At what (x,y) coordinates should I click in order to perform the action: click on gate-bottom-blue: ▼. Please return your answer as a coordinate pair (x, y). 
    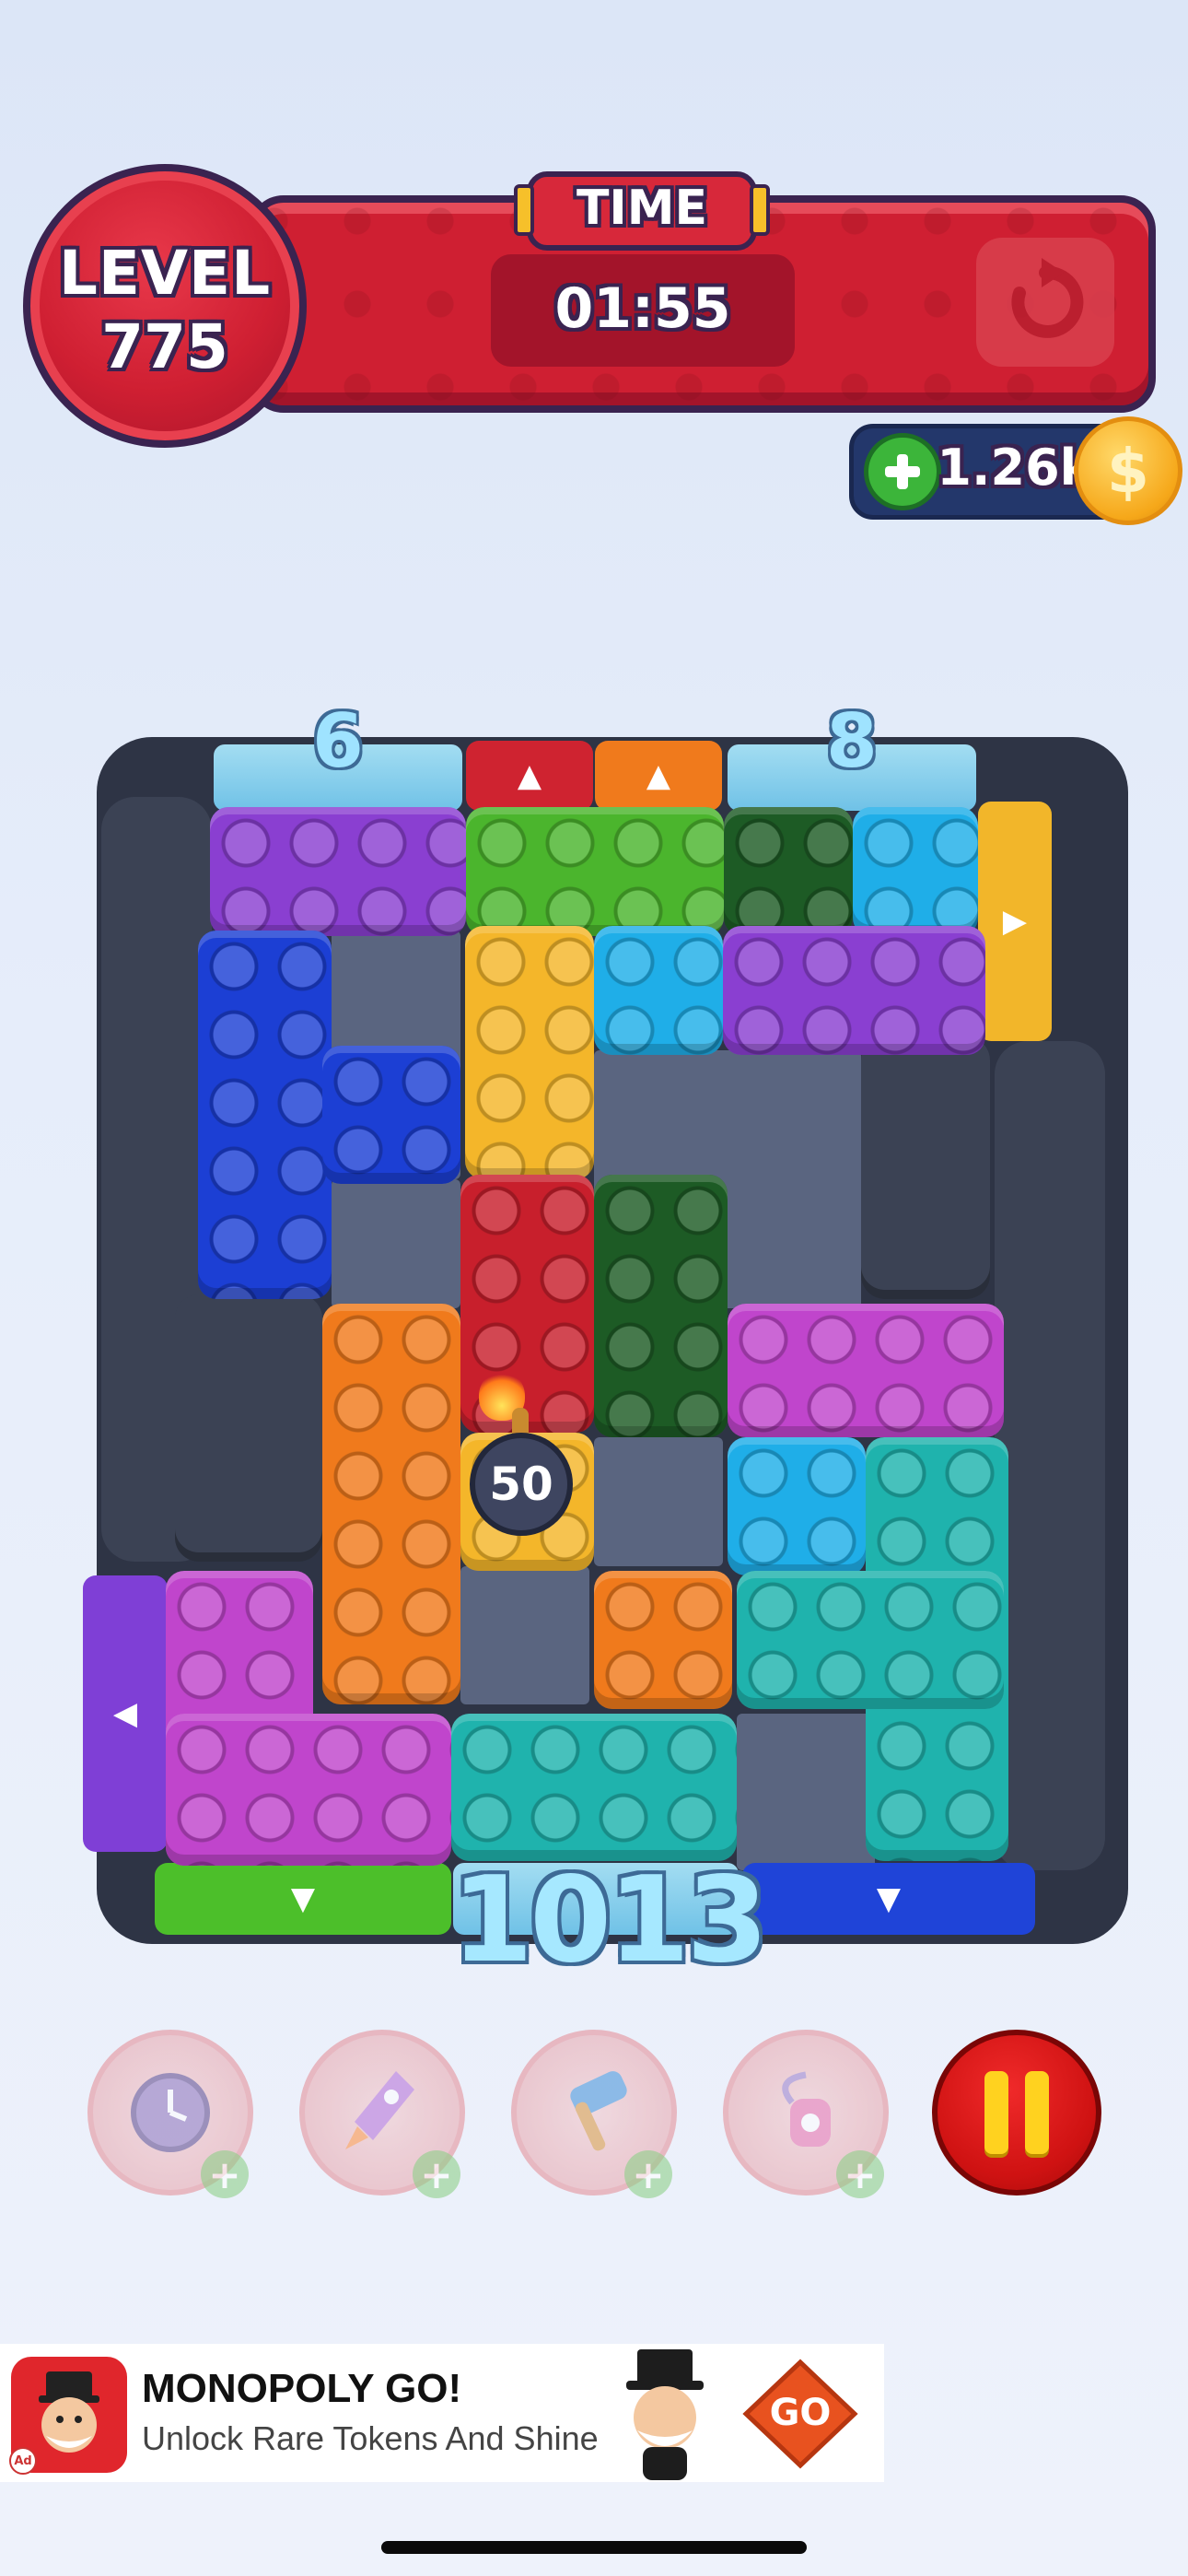
    Looking at the image, I should click on (888, 1899).